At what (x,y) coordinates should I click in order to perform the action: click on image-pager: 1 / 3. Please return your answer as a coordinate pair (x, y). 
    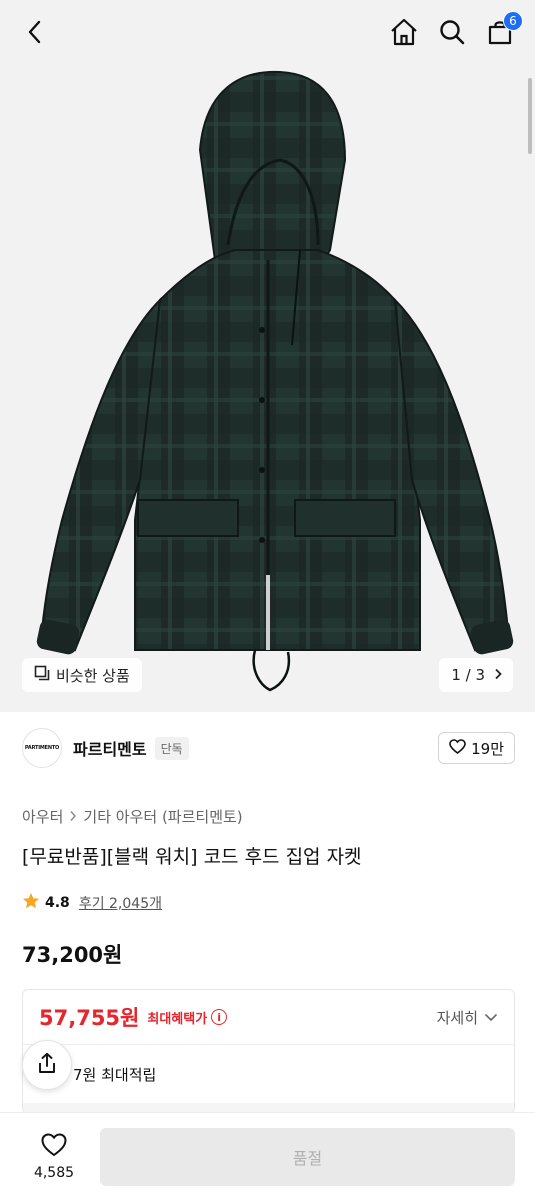
    Looking at the image, I should click on (476, 675).